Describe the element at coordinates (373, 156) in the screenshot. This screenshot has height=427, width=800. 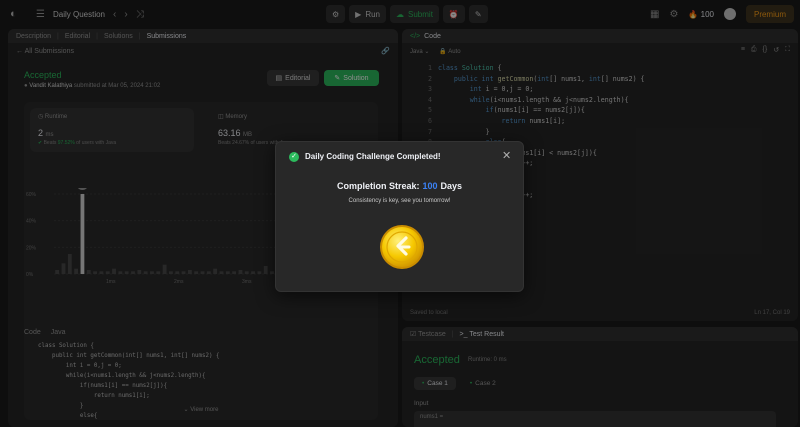
I see `dialog-title: Daily Coding Challenge Completed!` at that location.